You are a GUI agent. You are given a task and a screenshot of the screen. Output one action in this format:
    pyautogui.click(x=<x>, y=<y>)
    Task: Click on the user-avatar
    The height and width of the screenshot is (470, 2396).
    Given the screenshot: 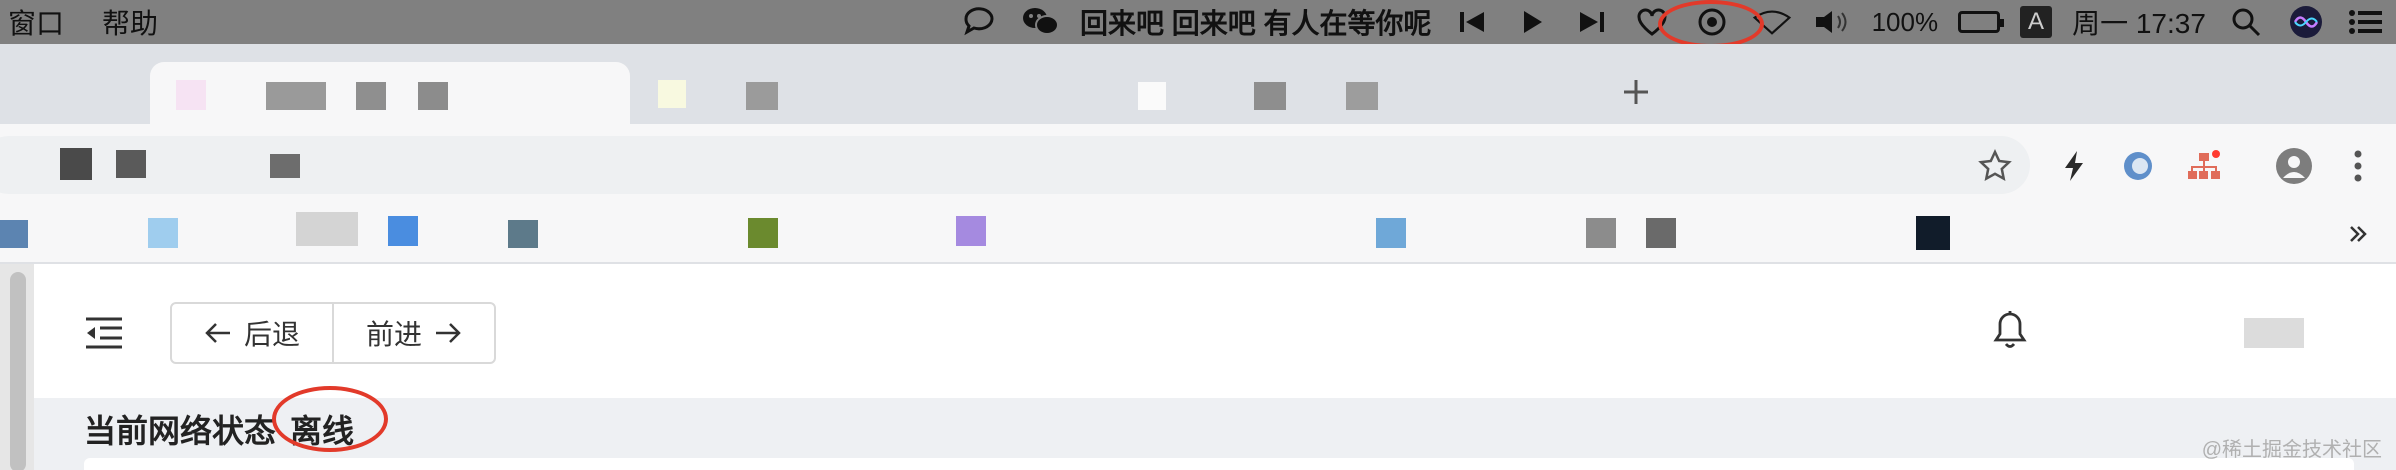 What is the action you would take?
    pyautogui.click(x=2274, y=333)
    